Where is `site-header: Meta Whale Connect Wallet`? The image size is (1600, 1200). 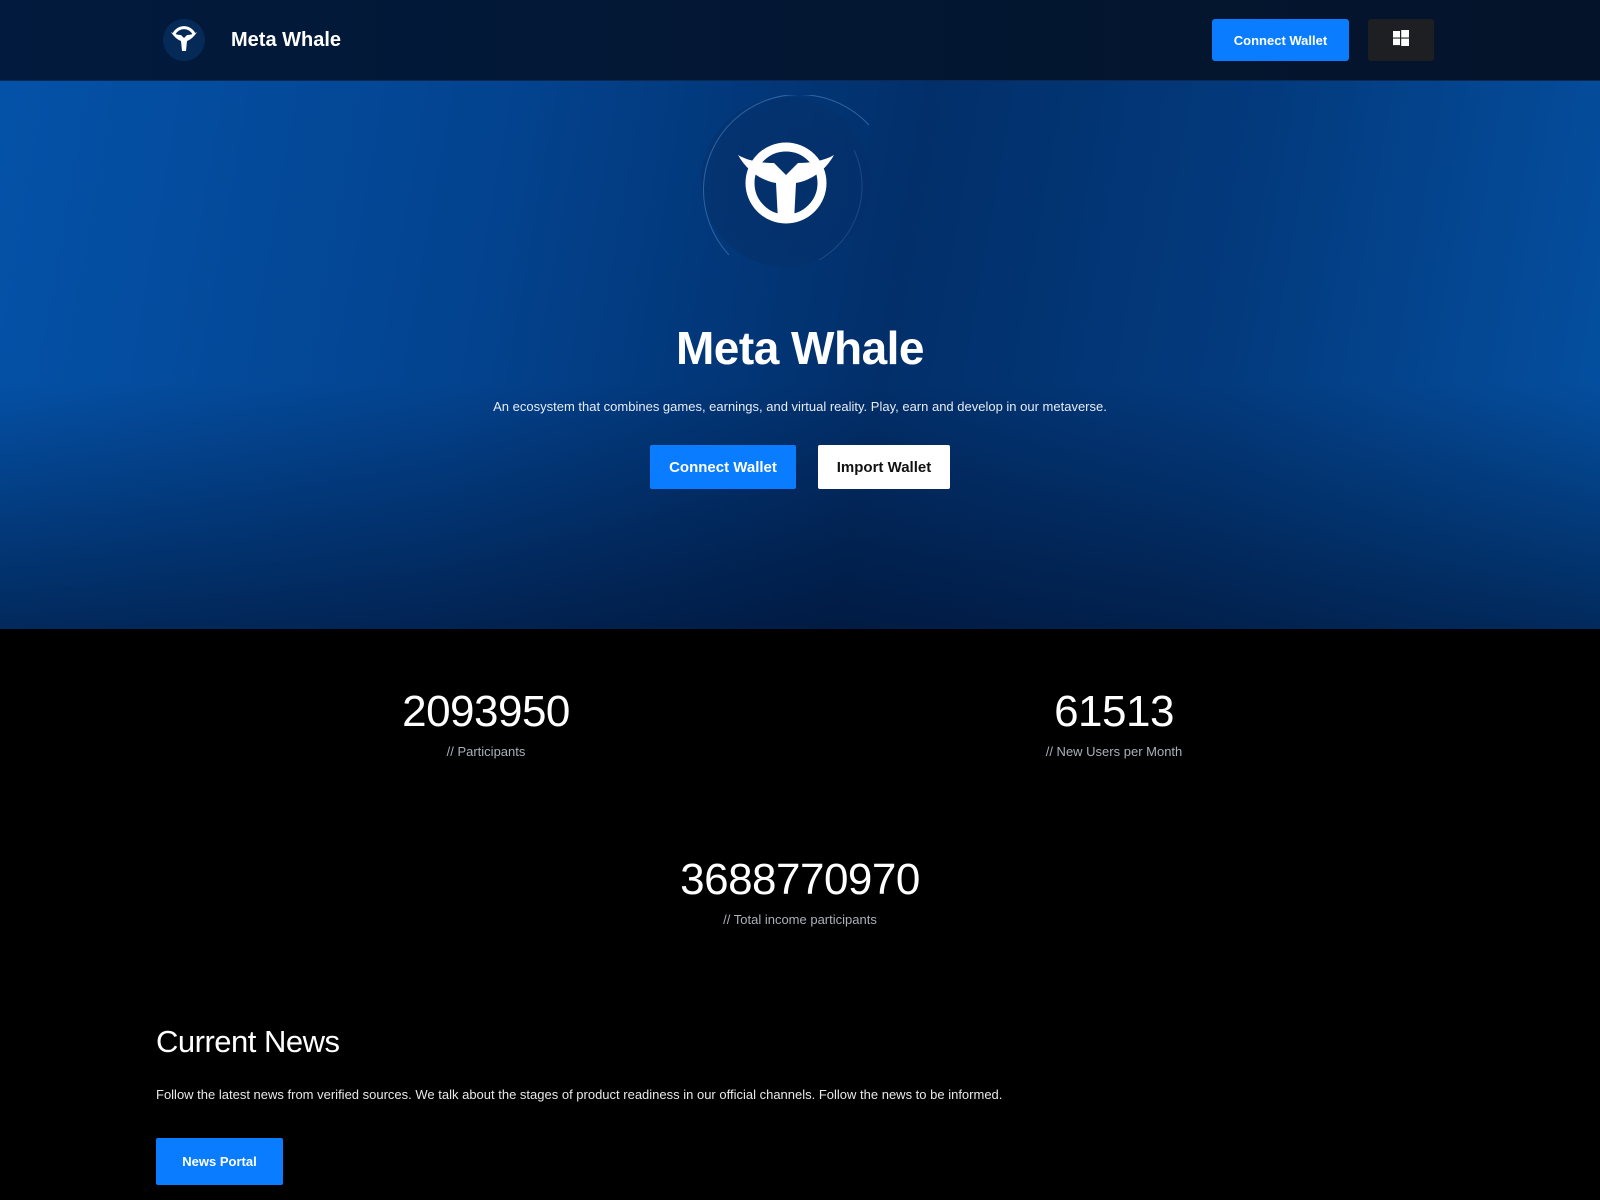
site-header: Meta Whale Connect Wallet is located at coordinates (800, 40).